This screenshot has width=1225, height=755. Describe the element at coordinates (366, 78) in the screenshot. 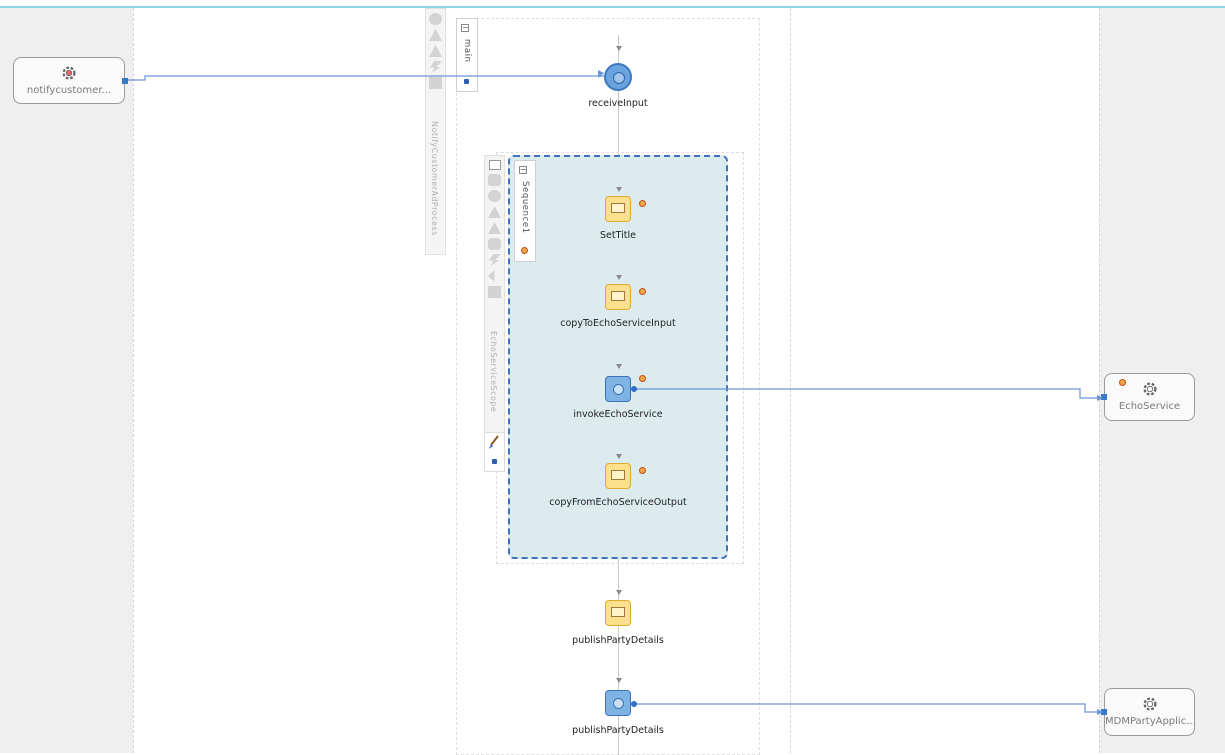

I see `link-notifycustomer-receive` at that location.